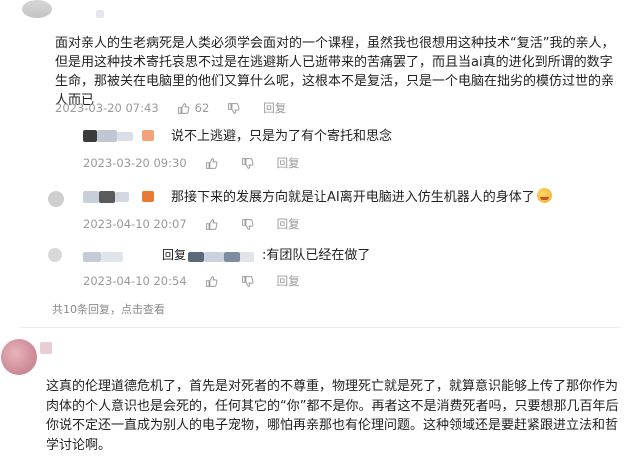 The height and width of the screenshot is (463, 640). I want to click on reply-date: 2023-03-20 09:30, so click(135, 163).